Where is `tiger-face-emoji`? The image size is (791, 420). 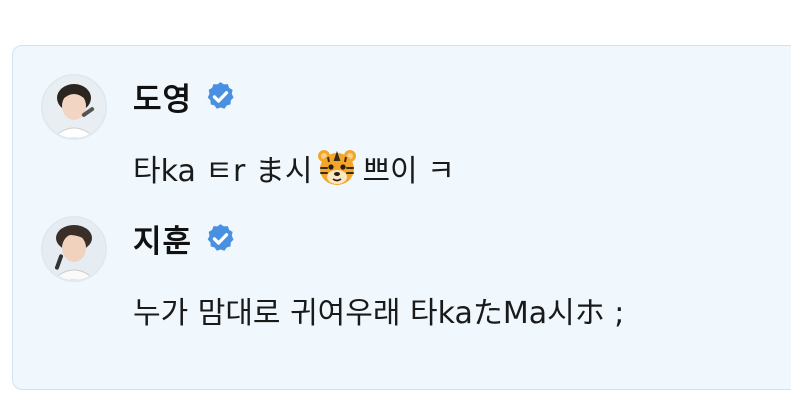 tiger-face-emoji is located at coordinates (337, 167).